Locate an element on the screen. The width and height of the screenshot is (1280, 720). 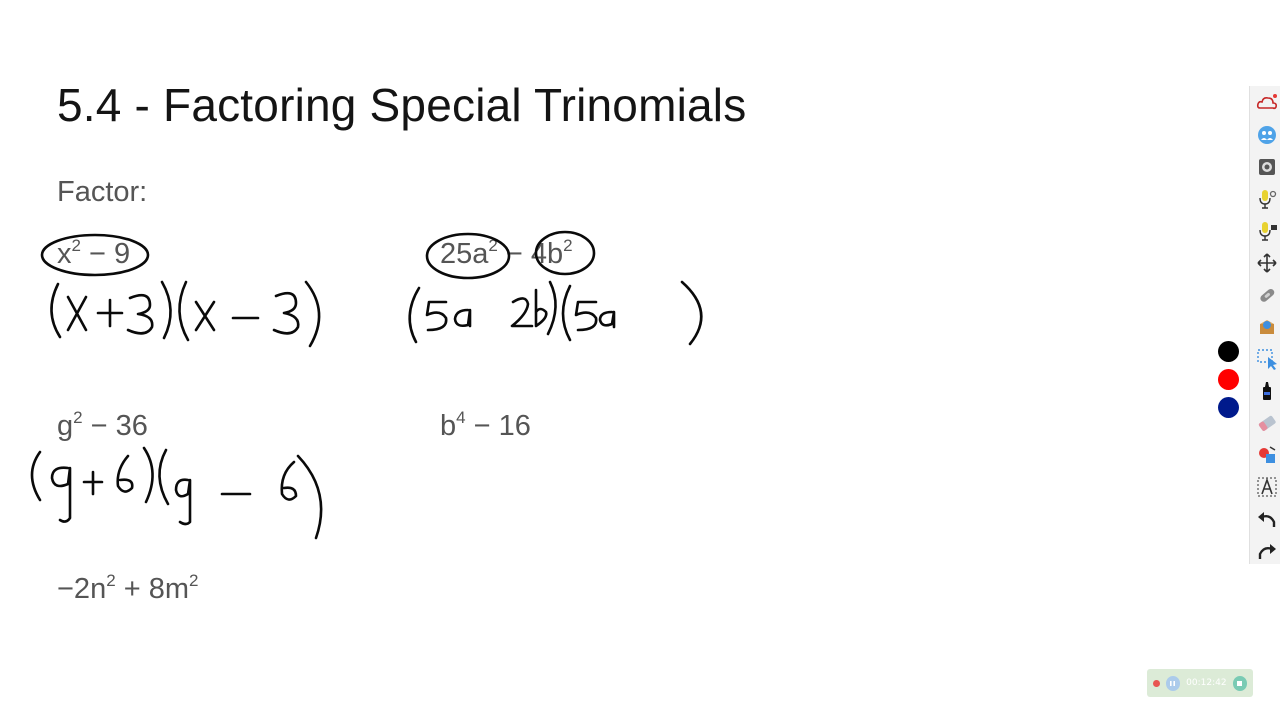
pause-icon is located at coordinates (1173, 683).